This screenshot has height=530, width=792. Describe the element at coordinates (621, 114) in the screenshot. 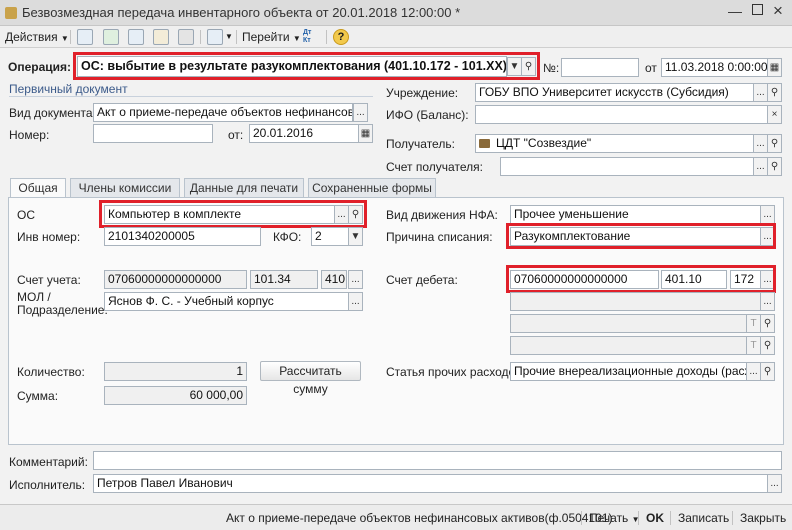

I see `ifo-field` at that location.